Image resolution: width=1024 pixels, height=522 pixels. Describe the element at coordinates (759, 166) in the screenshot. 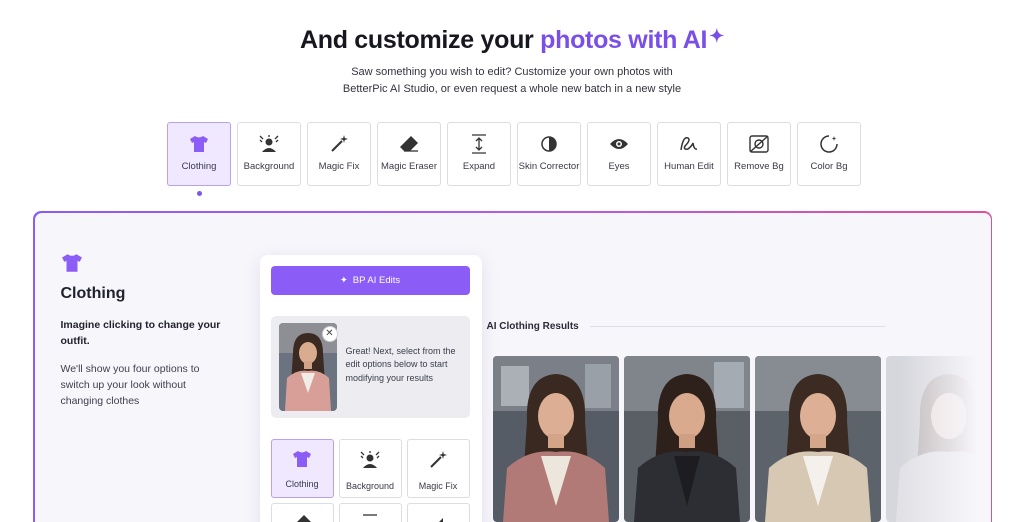

I see `tab-label: Remove Bg` at that location.